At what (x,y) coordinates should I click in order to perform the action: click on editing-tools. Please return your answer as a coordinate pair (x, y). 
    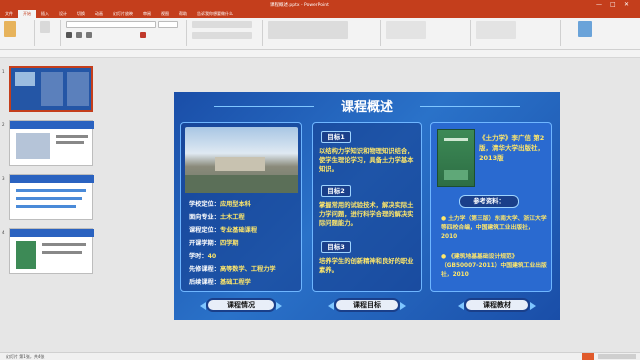
    Looking at the image, I should click on (496, 30).